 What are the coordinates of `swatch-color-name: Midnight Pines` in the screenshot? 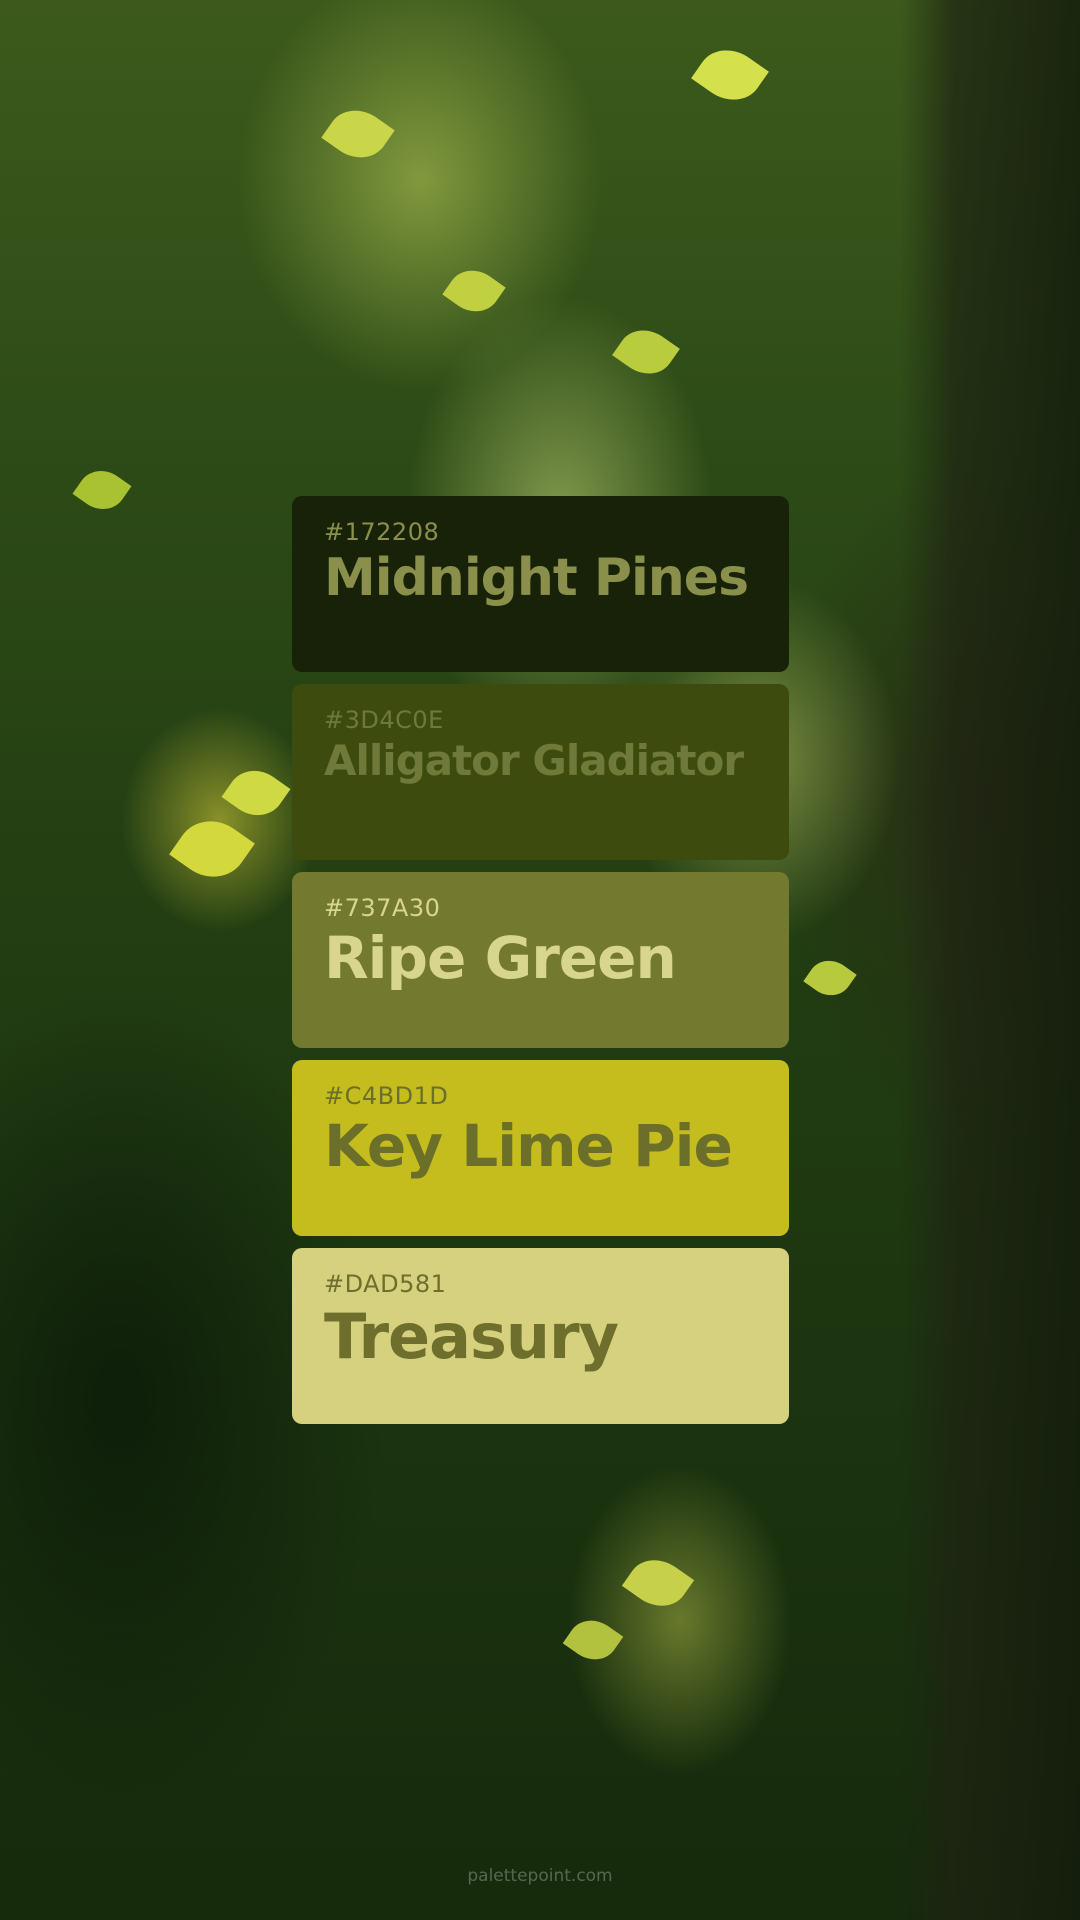 It's located at (536, 578).